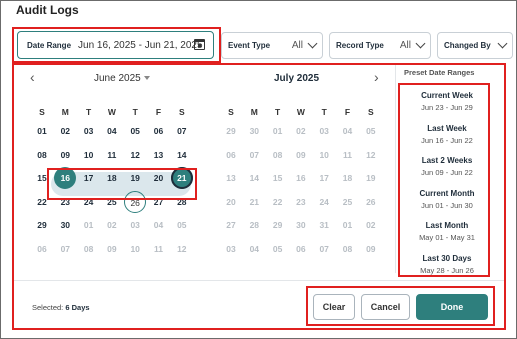 This screenshot has height=339, width=517. What do you see at coordinates (447, 140) in the screenshot?
I see `preset-dates: Jun 16 - Jun 22` at bounding box center [447, 140].